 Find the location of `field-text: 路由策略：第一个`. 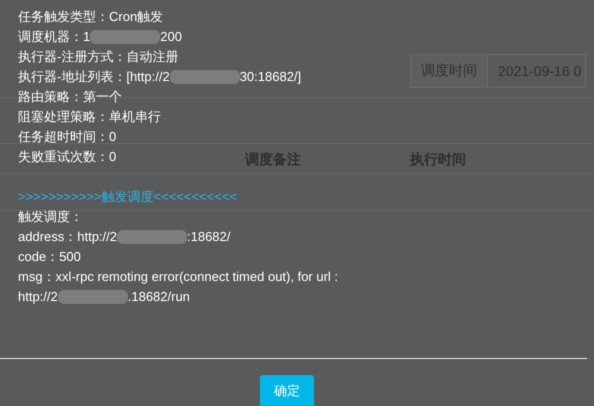

field-text: 路由策略：第一个 is located at coordinates (70, 97).